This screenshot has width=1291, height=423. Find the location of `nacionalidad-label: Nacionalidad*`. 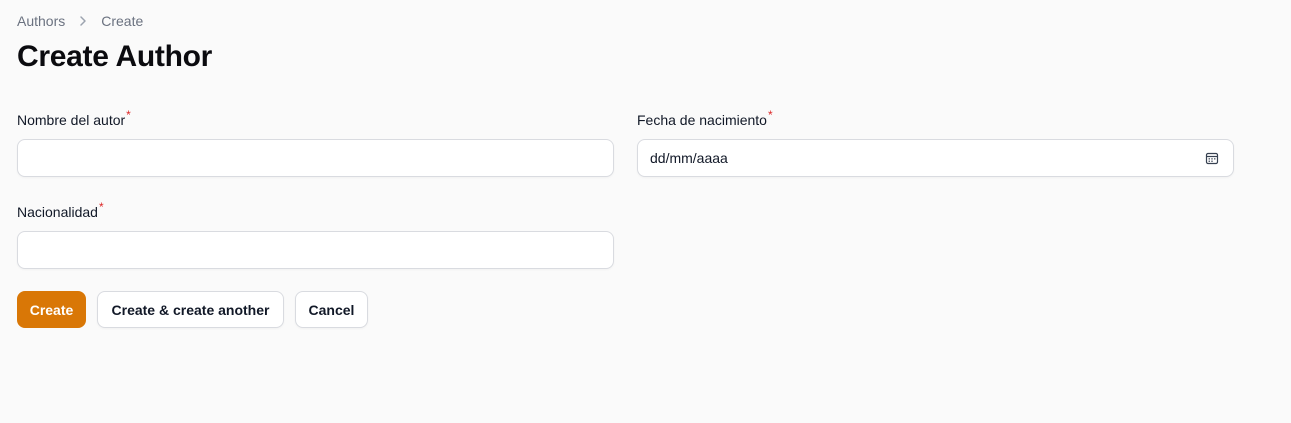

nacionalidad-label: Nacionalidad* is located at coordinates (315, 211).